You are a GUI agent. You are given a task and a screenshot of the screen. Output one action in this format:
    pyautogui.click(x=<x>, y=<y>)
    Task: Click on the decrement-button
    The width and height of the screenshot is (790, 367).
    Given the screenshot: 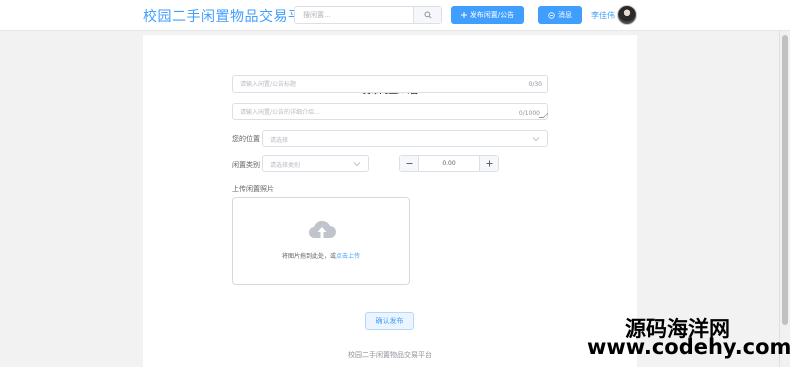 What is the action you would take?
    pyautogui.click(x=409, y=163)
    